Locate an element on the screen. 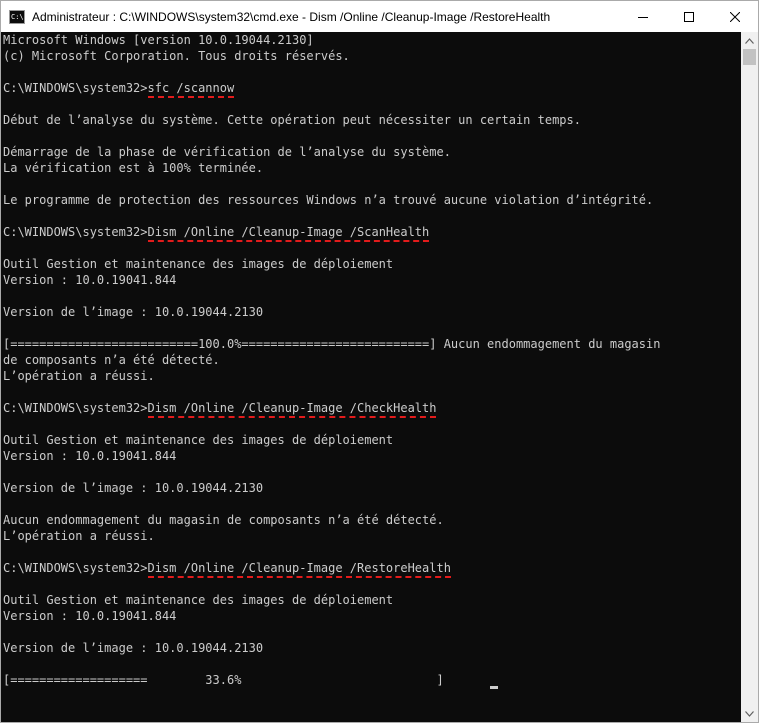  window-controls is located at coordinates (689, 16).